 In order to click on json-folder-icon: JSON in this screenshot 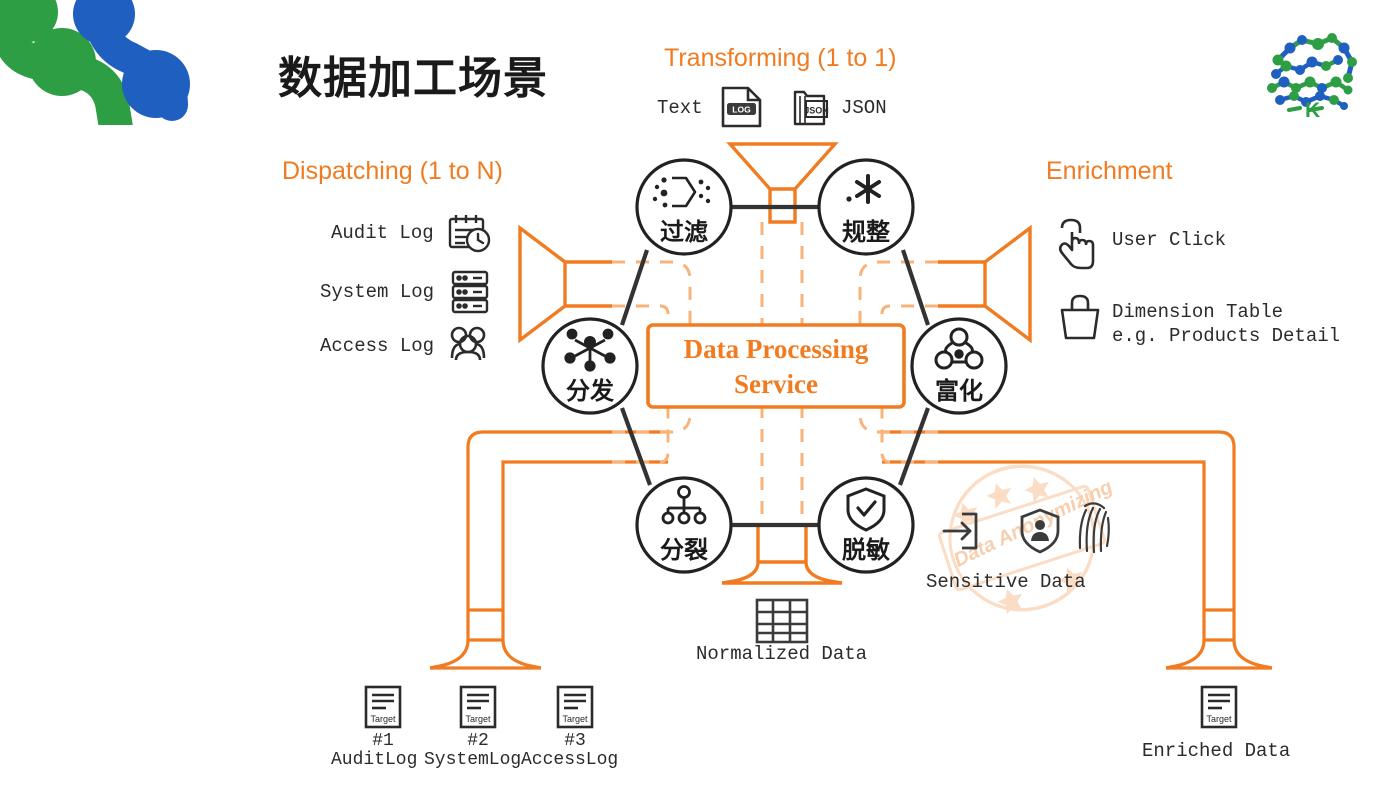, I will do `click(811, 108)`.